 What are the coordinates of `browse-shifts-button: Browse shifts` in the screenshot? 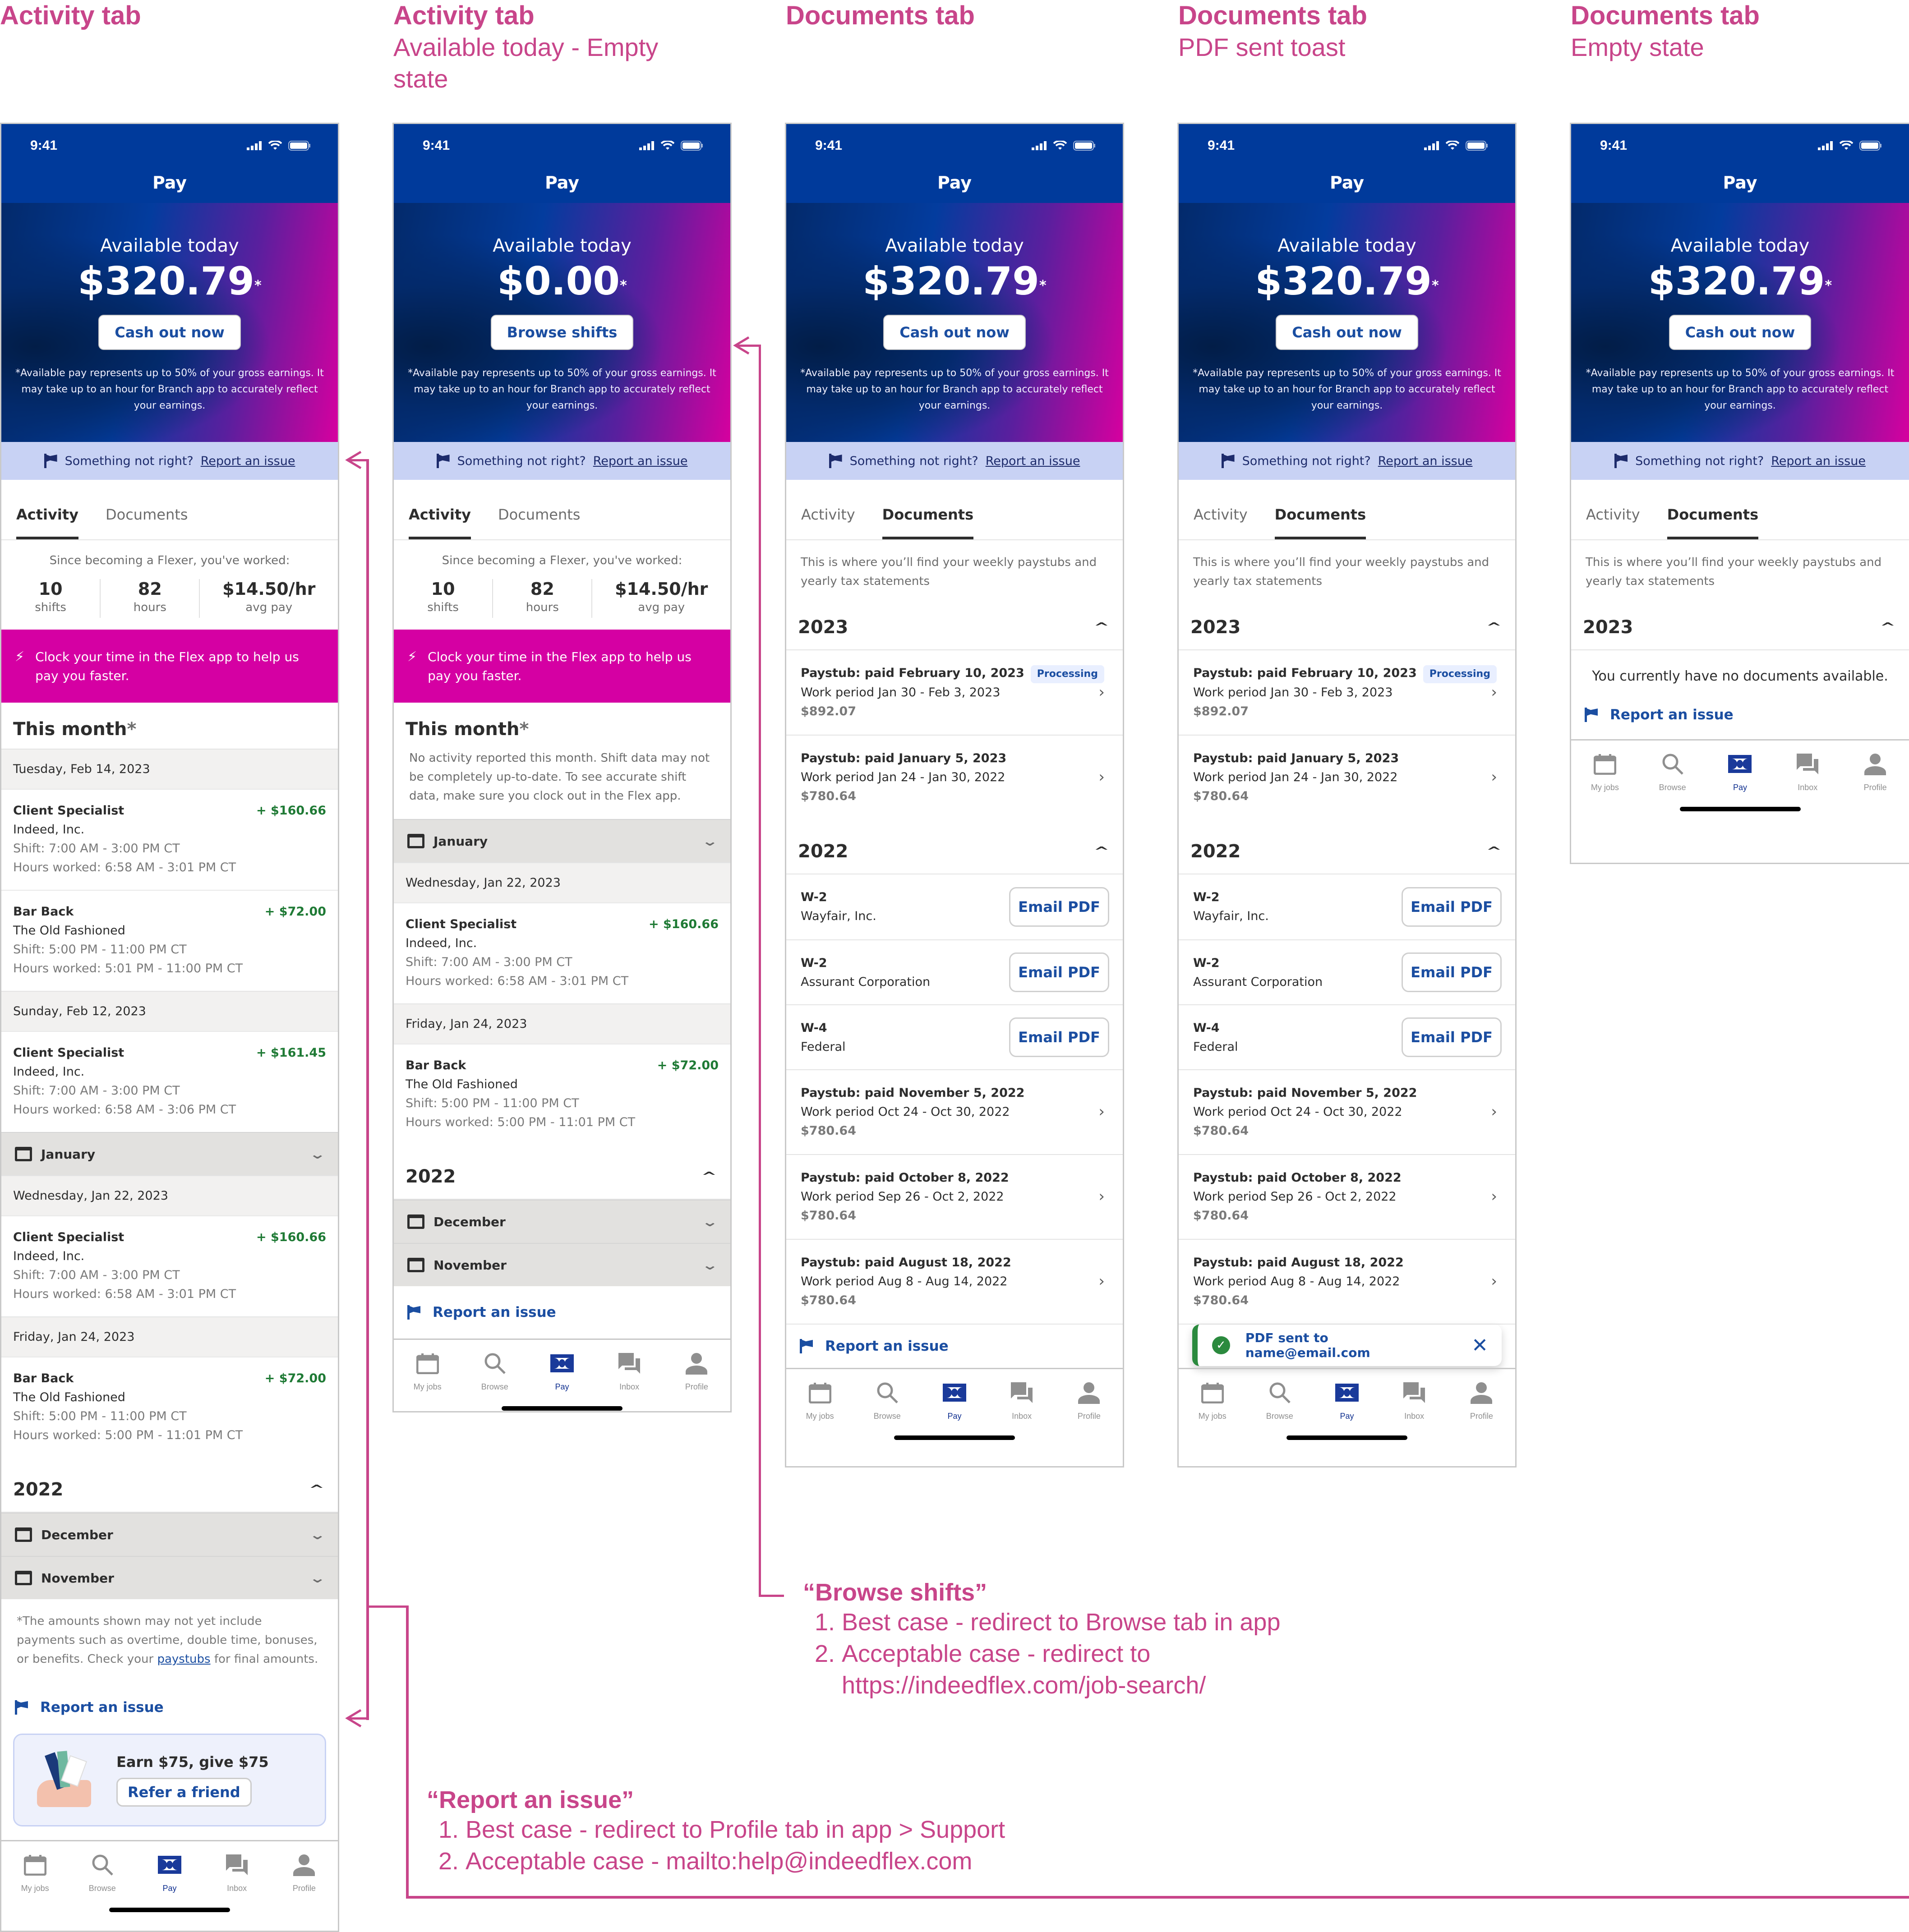 It's located at (562, 333).